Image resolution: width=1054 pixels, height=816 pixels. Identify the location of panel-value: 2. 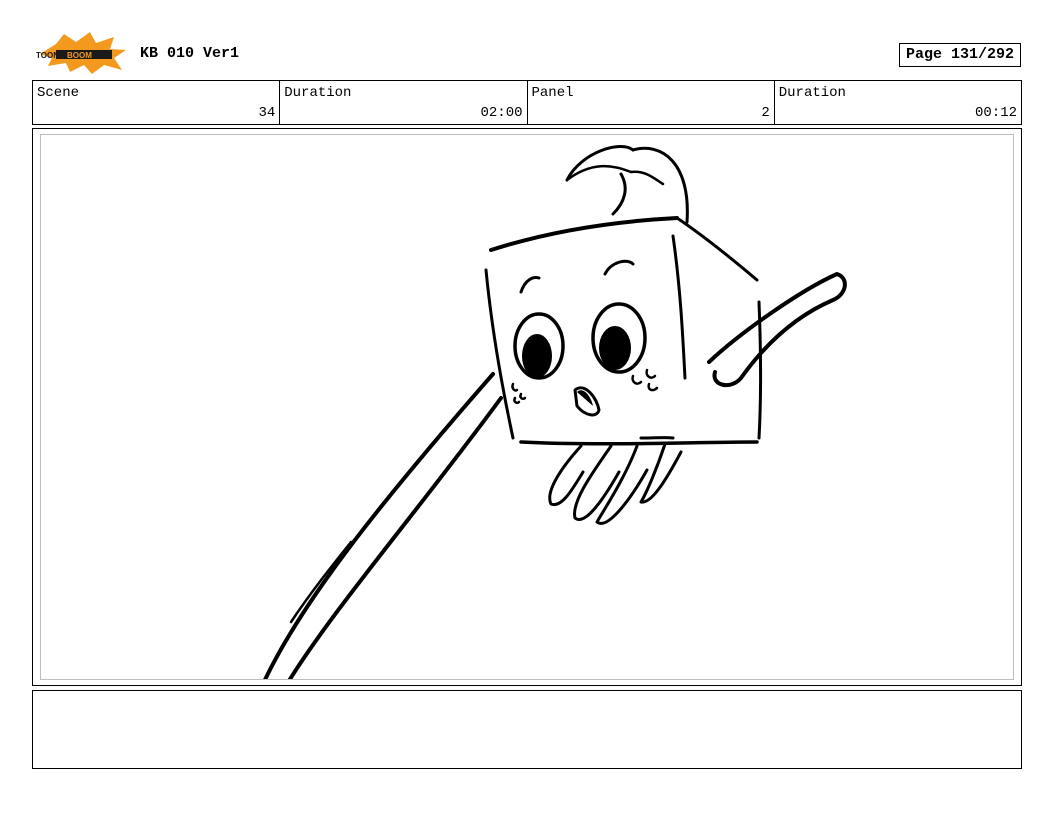
(765, 113).